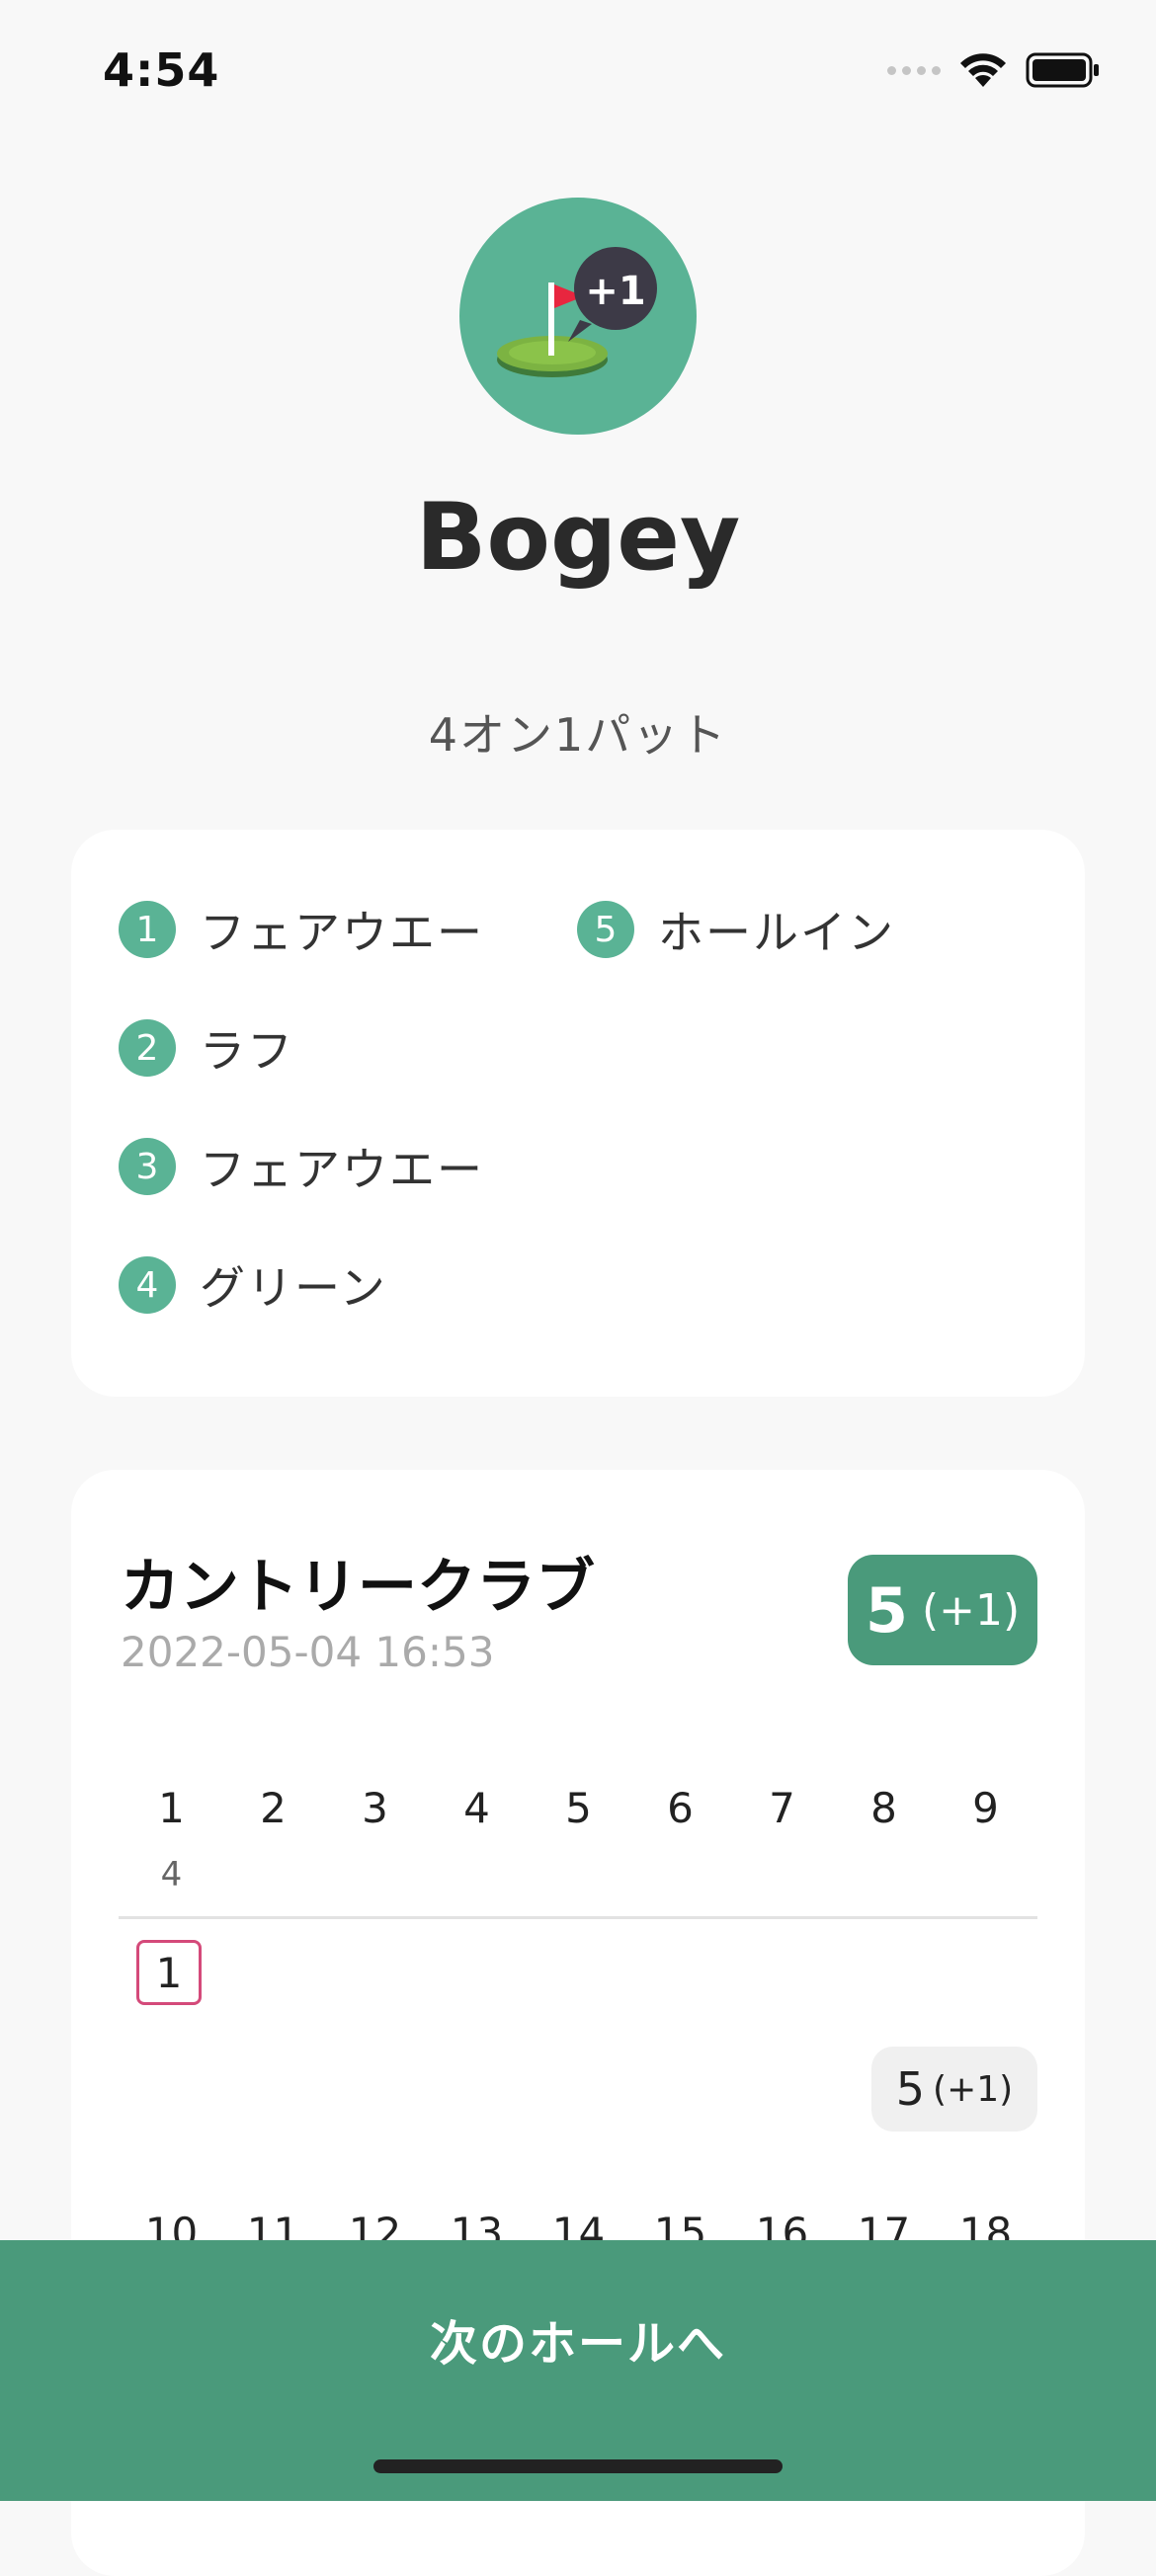 The width and height of the screenshot is (1156, 2576). What do you see at coordinates (578, 1917) in the screenshot?
I see `scorecard-divider` at bounding box center [578, 1917].